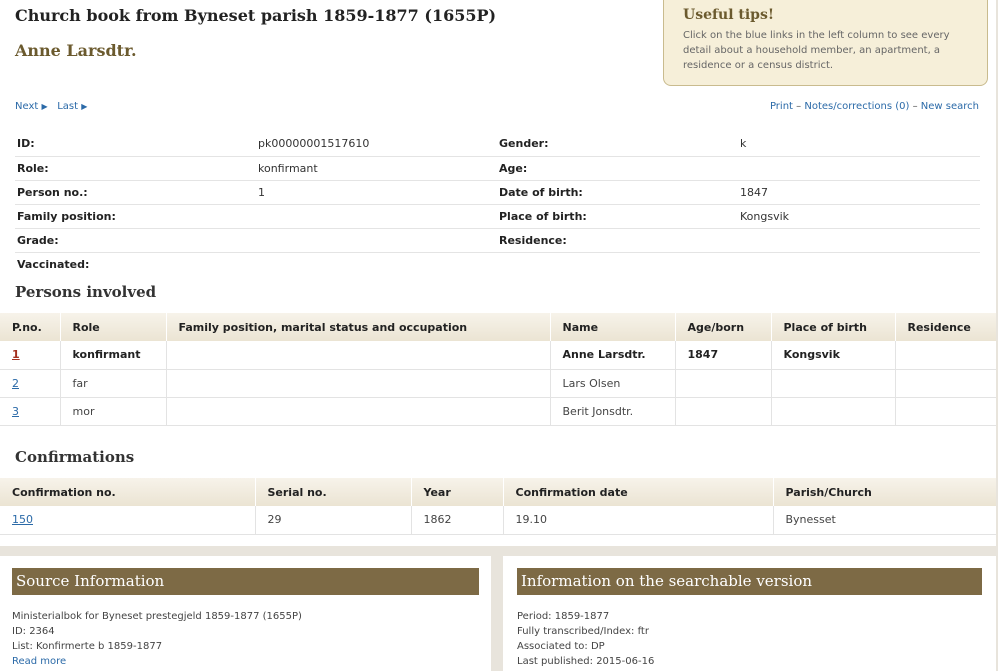 The image size is (998, 671). I want to click on person-name: Anne Larsdtr., so click(76, 50).